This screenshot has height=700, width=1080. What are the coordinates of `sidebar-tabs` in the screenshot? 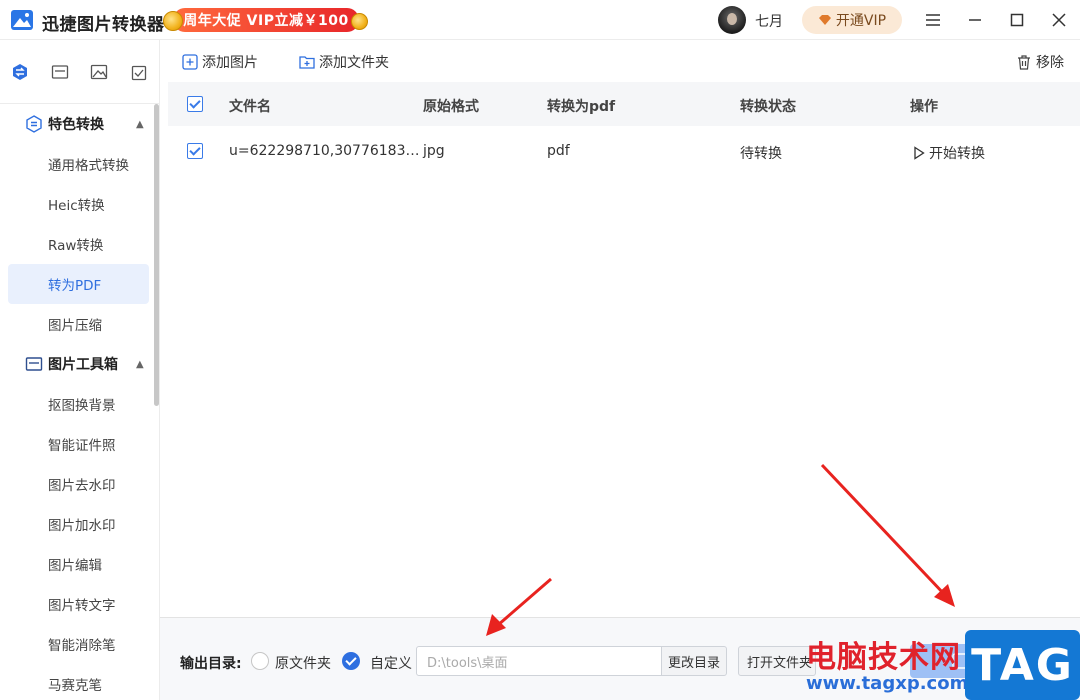 It's located at (80, 72).